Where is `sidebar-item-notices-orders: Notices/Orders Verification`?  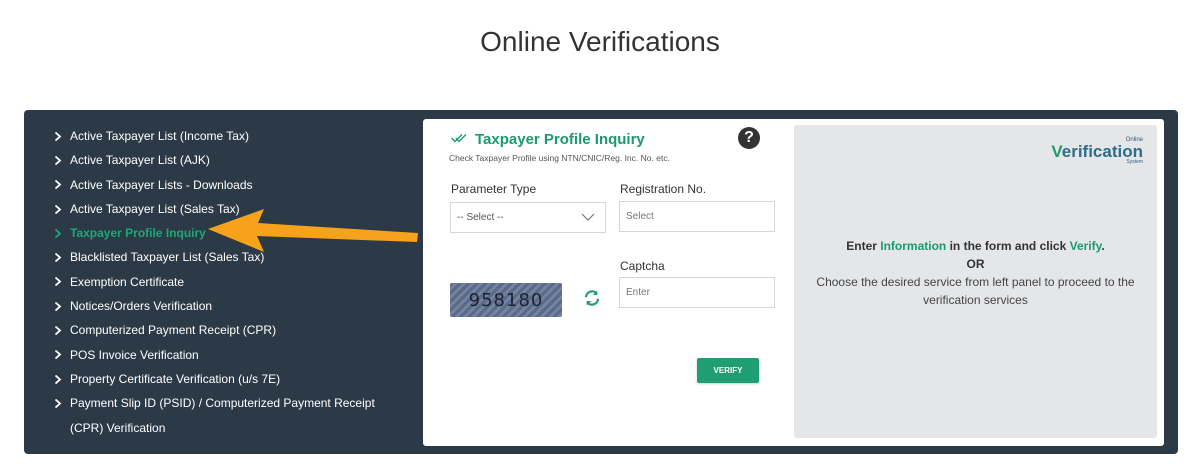
sidebar-item-notices-orders: Notices/Orders Verification is located at coordinates (244, 306).